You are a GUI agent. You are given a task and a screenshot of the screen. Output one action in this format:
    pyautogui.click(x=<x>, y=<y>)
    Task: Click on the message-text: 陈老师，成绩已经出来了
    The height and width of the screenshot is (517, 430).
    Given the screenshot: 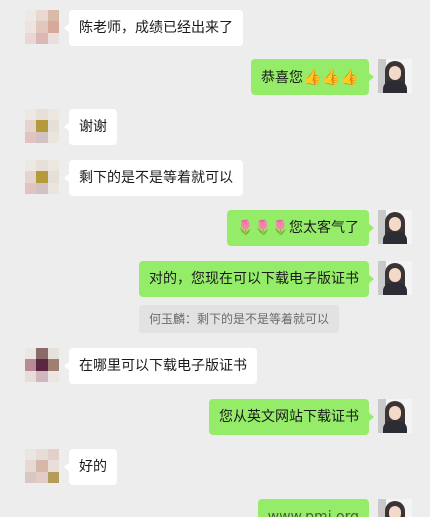 What is the action you would take?
    pyautogui.click(x=156, y=28)
    